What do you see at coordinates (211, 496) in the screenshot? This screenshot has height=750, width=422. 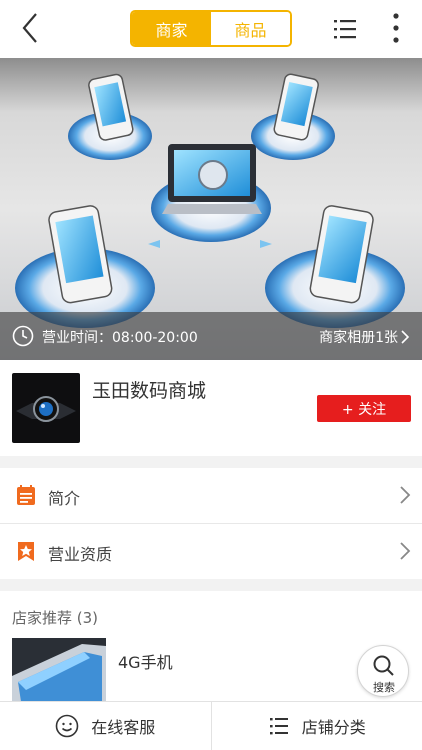 I see `intro-row: 简介` at bounding box center [211, 496].